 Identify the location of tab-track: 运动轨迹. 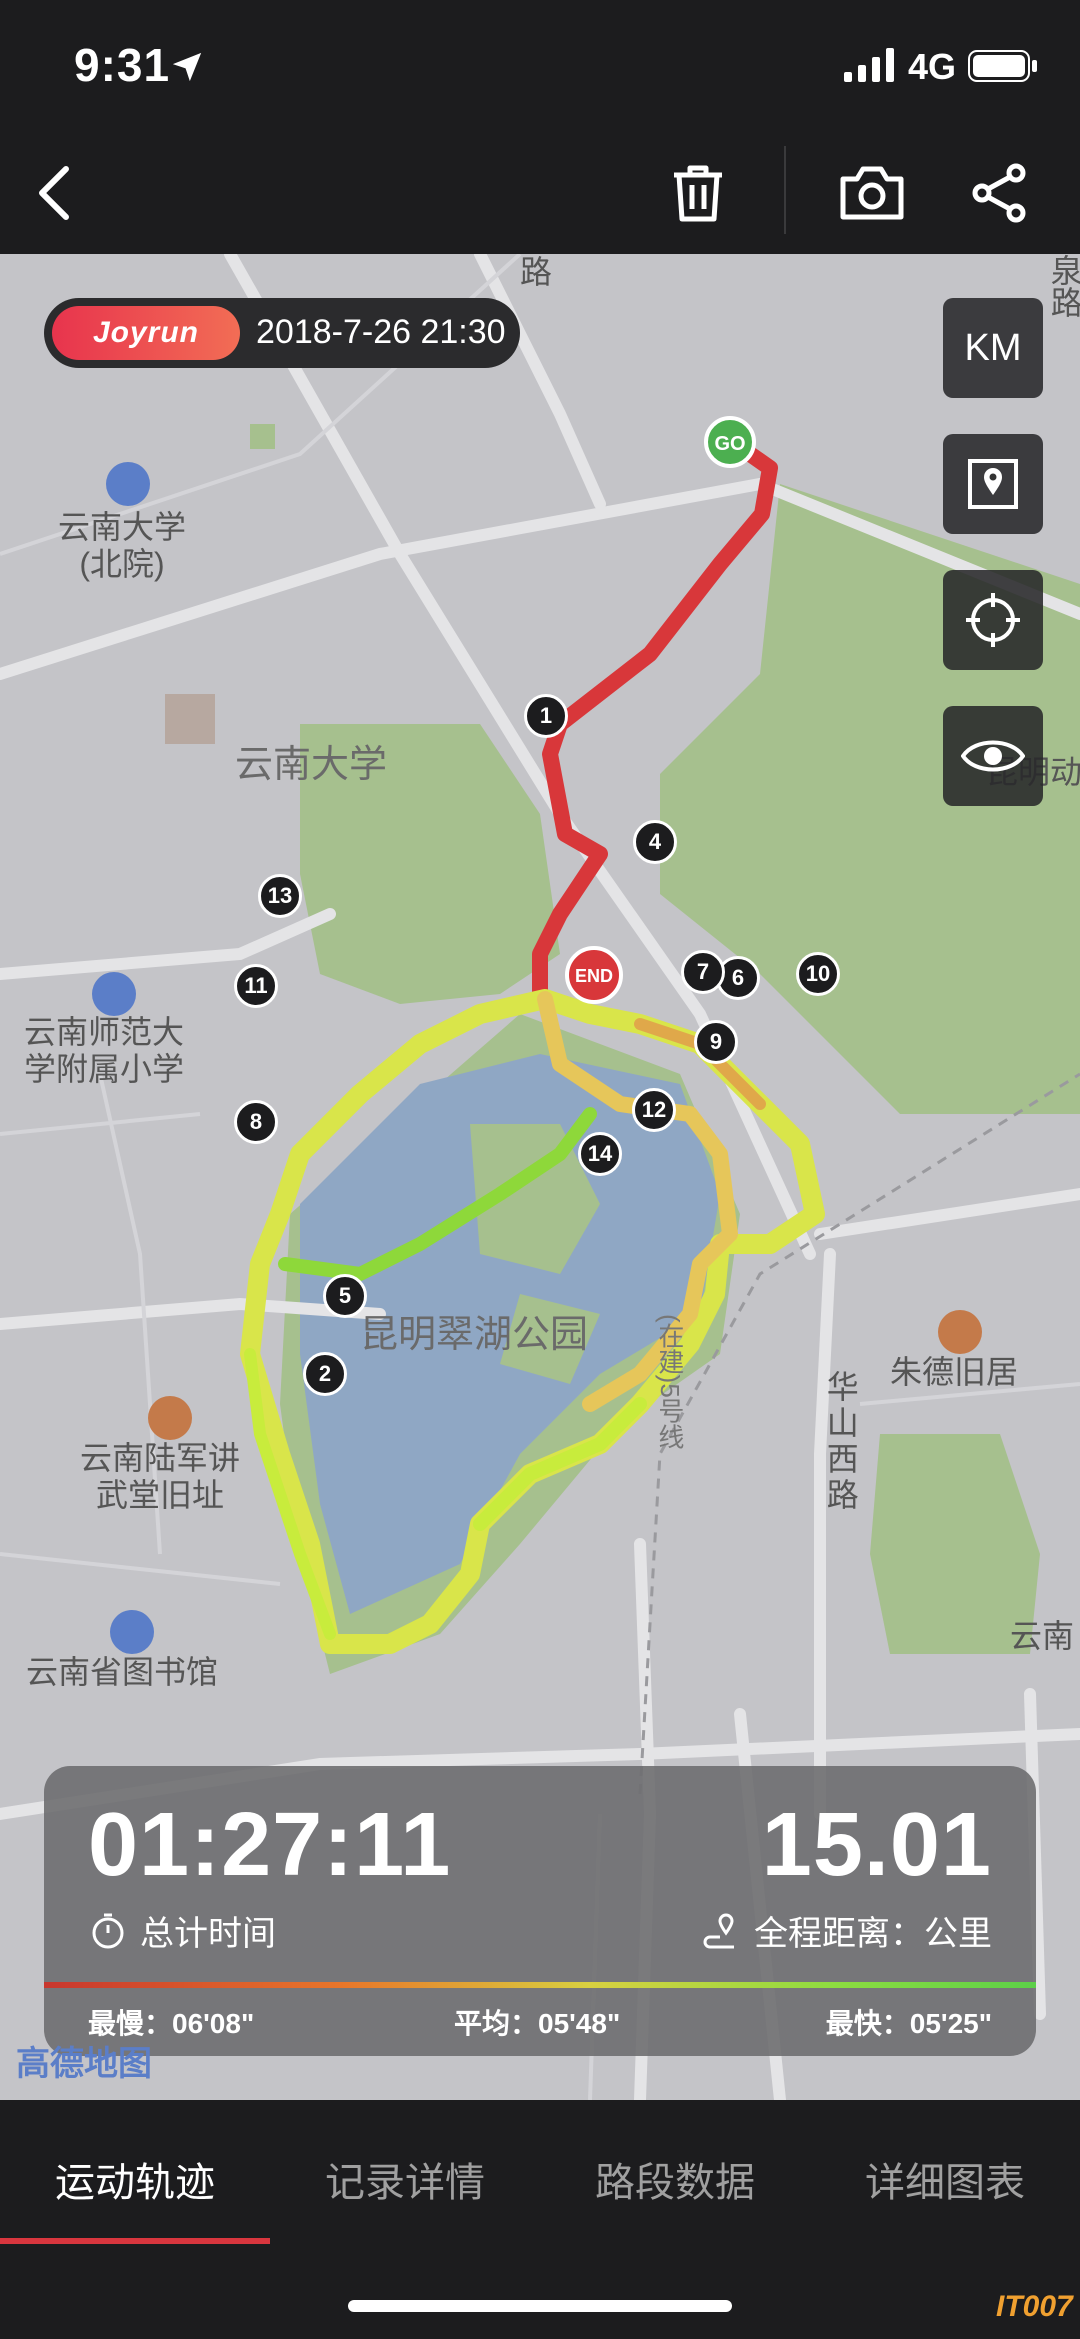
(135, 2179).